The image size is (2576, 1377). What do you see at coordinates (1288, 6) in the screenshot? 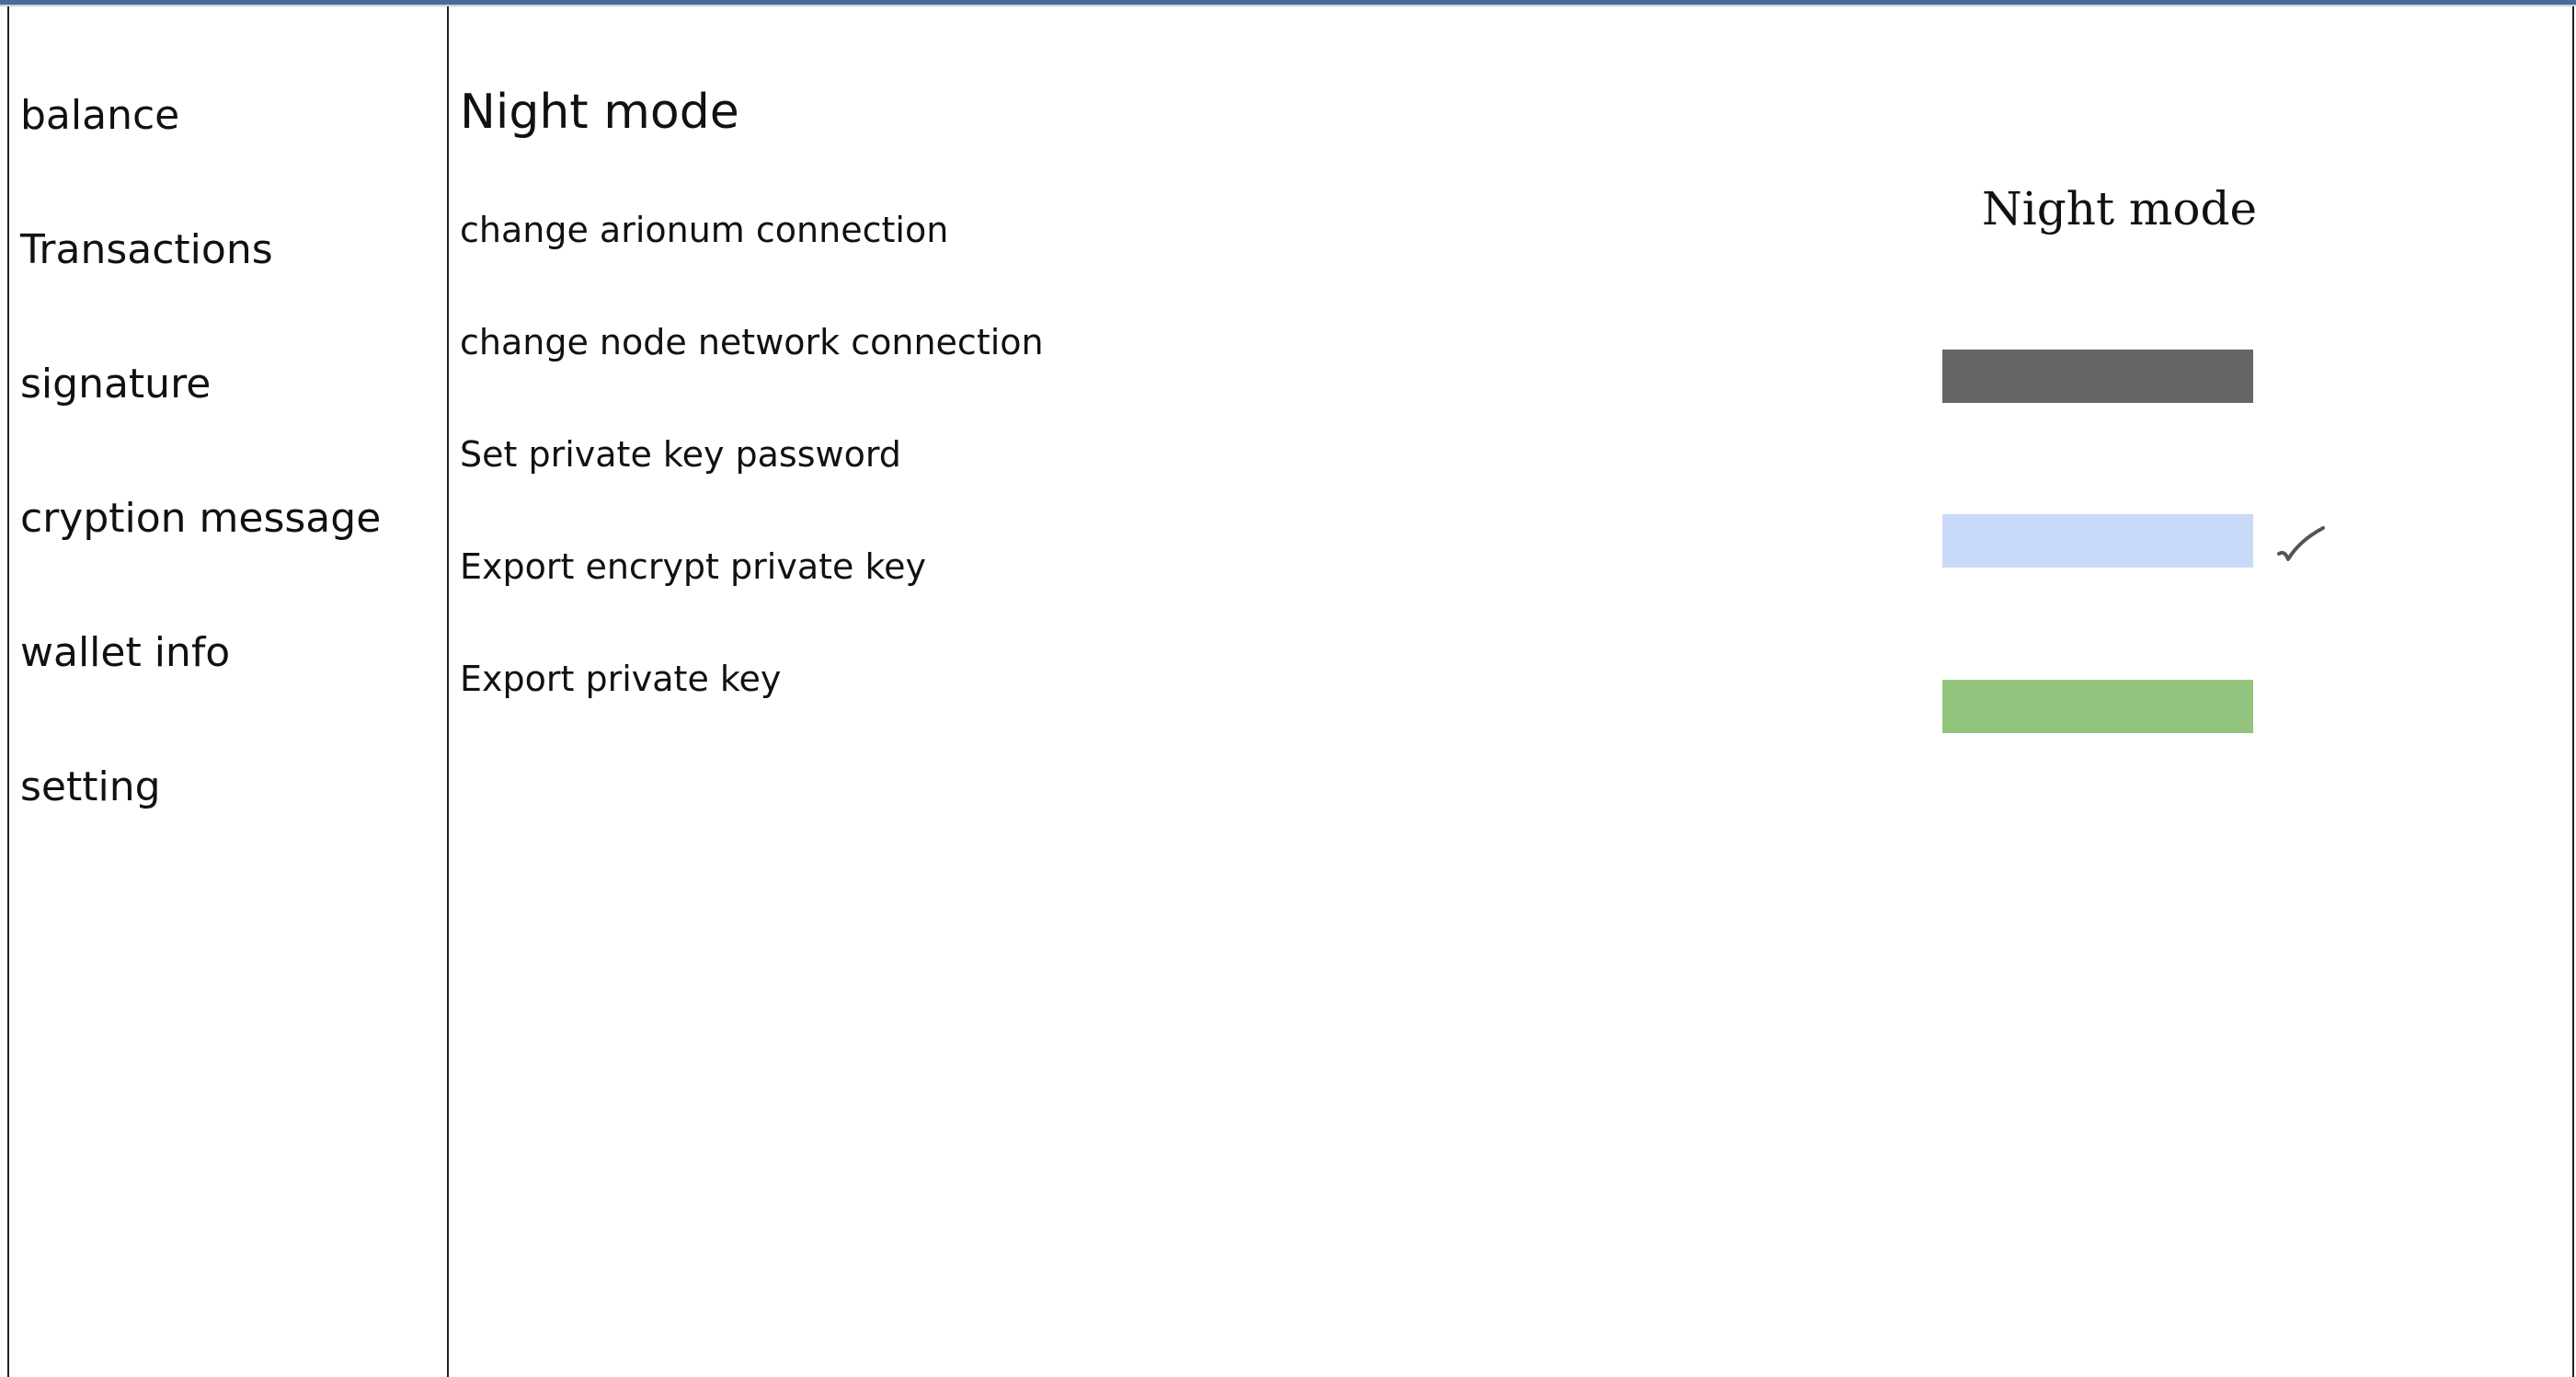
I see `top-border-highlight` at bounding box center [1288, 6].